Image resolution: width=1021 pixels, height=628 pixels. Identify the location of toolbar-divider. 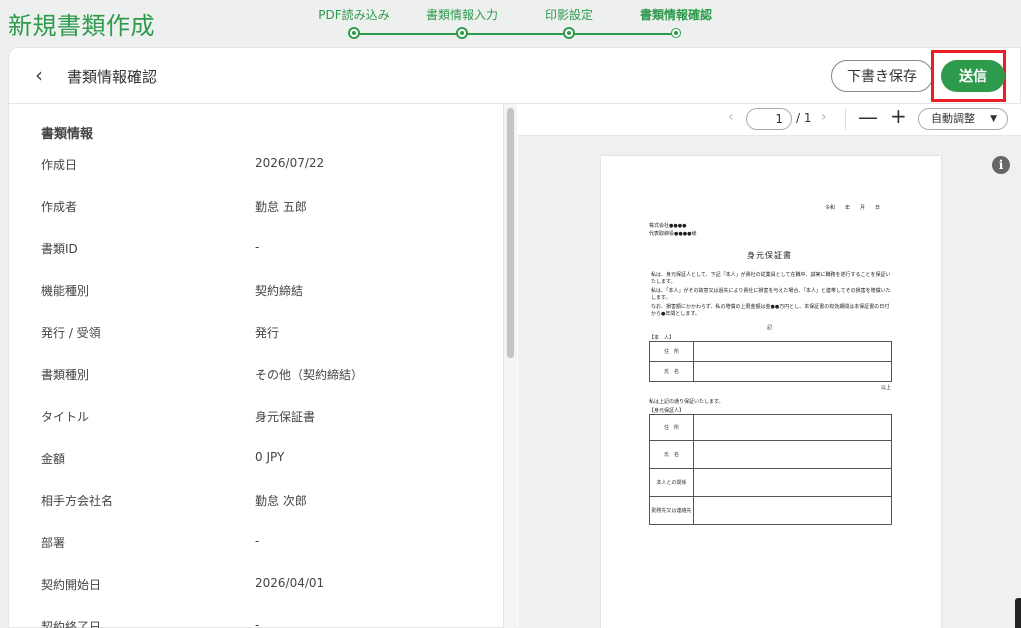
(845, 119).